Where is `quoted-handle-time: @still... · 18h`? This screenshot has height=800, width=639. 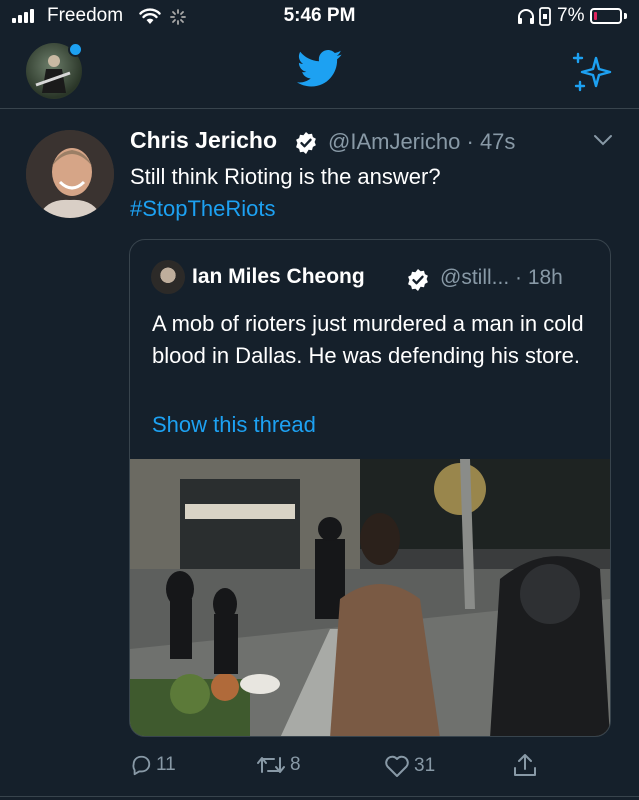 quoted-handle-time: @still... · 18h is located at coordinates (501, 278).